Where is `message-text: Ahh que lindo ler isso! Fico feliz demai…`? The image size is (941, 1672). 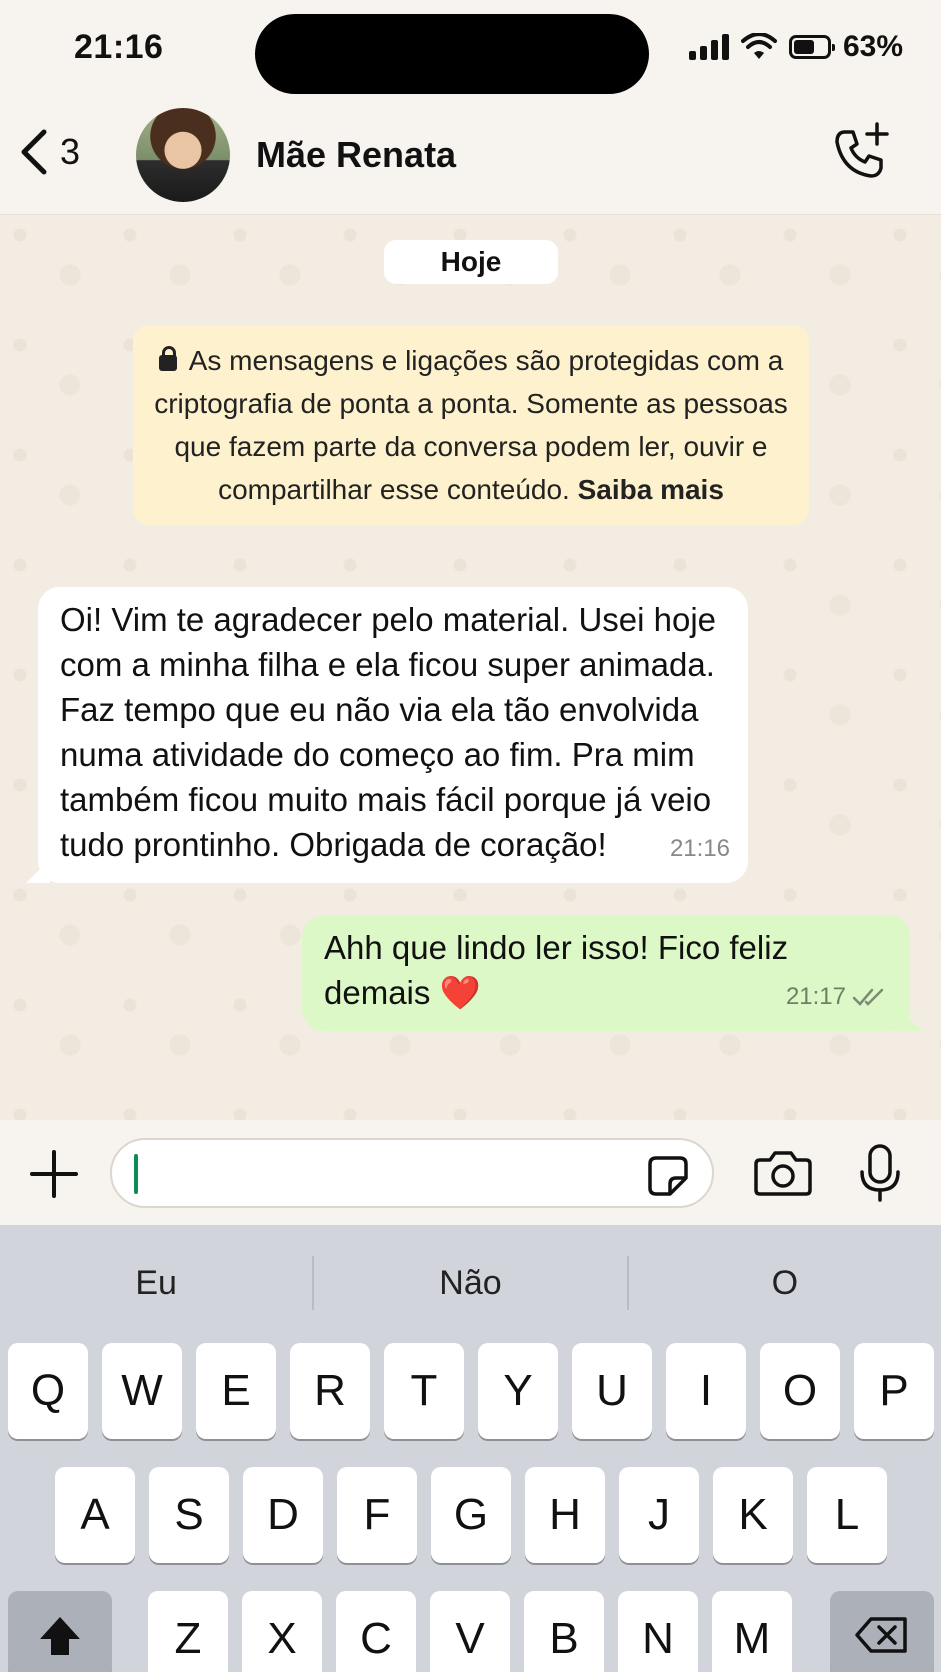
message-text: Ahh que lindo ler isso! Fico feliz demai… is located at coordinates (556, 970).